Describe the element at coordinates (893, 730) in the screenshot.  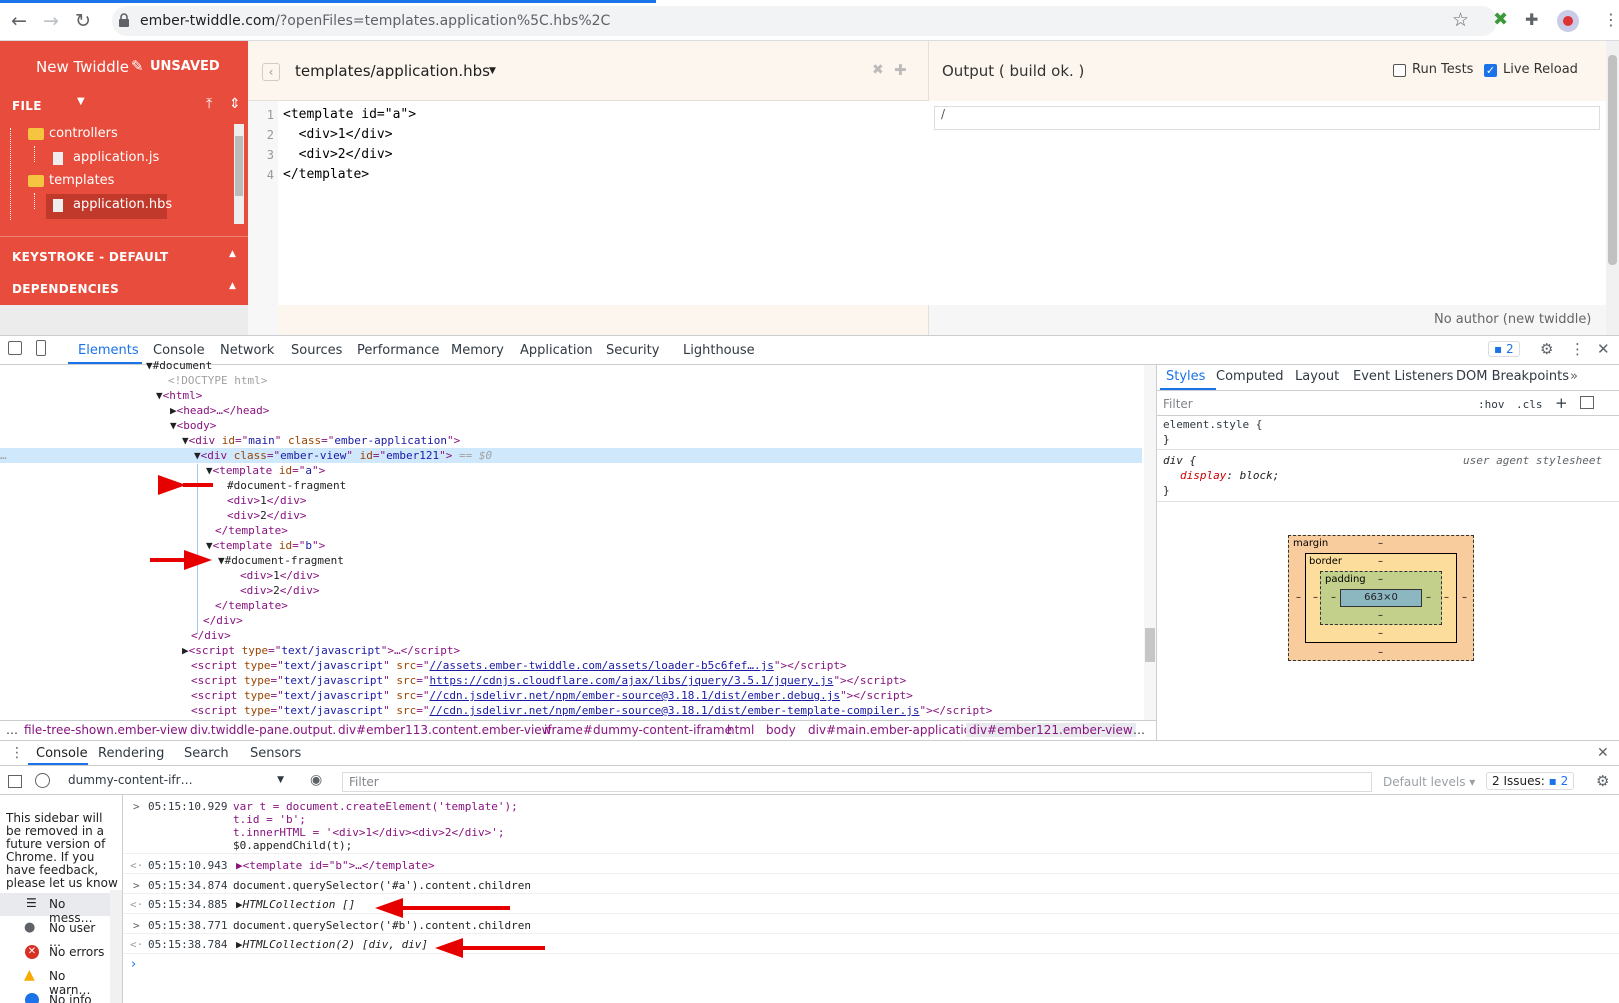
I see `breadcrumb-item: div#main.ember-application` at that location.